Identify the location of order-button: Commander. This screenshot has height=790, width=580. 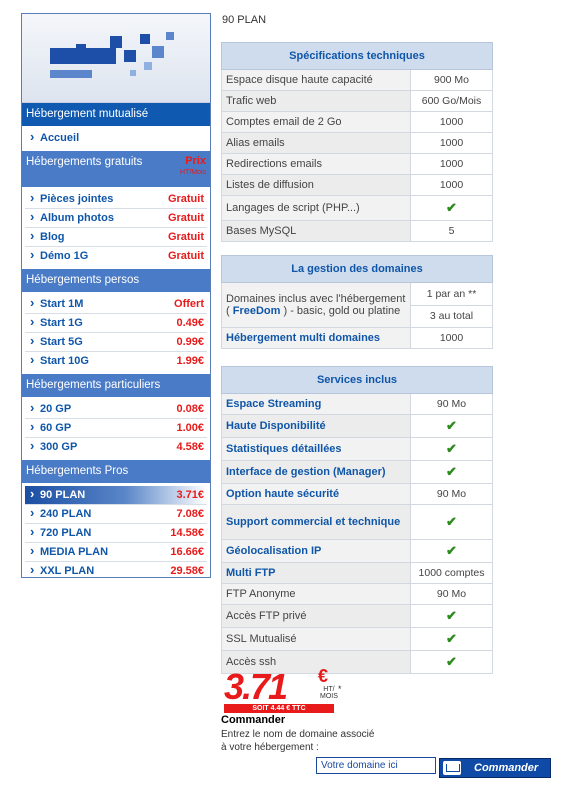
(495, 768).